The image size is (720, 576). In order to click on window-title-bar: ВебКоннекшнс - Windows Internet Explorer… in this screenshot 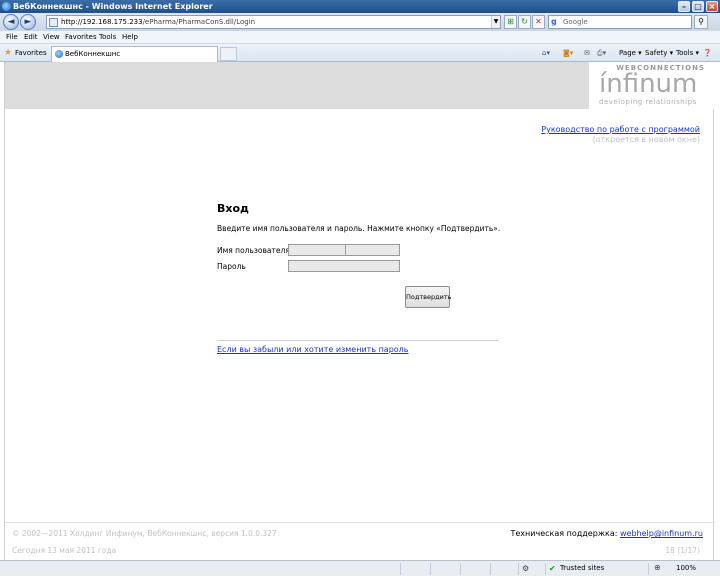, I will do `click(360, 6)`.